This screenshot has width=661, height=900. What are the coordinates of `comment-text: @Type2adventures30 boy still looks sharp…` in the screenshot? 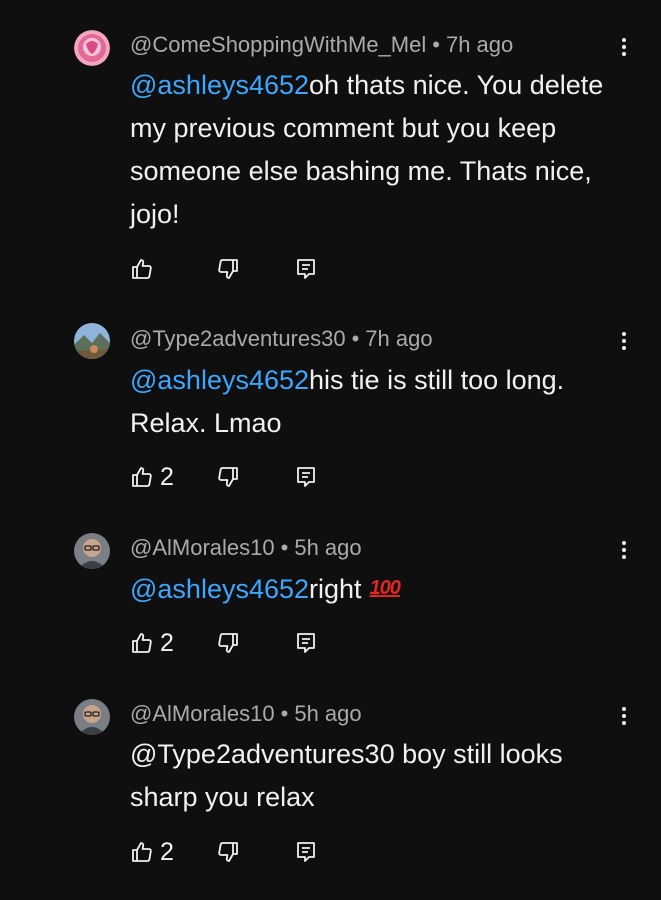 It's located at (380, 776).